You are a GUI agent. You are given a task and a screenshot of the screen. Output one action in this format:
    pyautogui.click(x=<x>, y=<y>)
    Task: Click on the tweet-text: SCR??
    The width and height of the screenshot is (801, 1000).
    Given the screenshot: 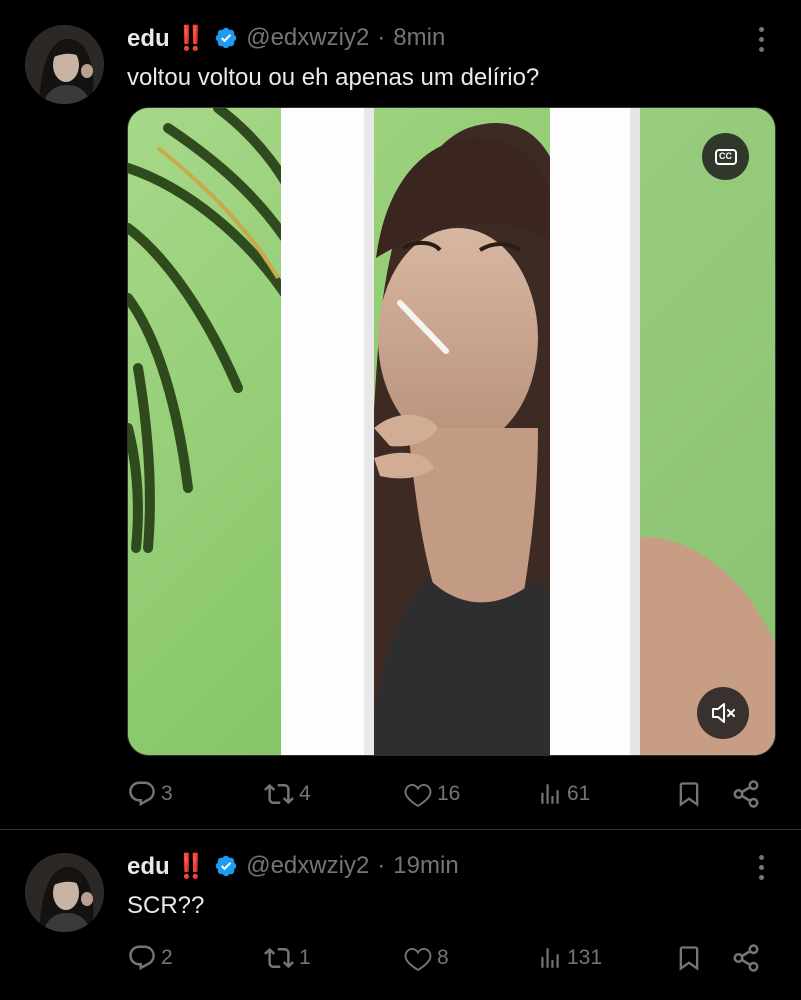 What is the action you would take?
    pyautogui.click(x=166, y=905)
    